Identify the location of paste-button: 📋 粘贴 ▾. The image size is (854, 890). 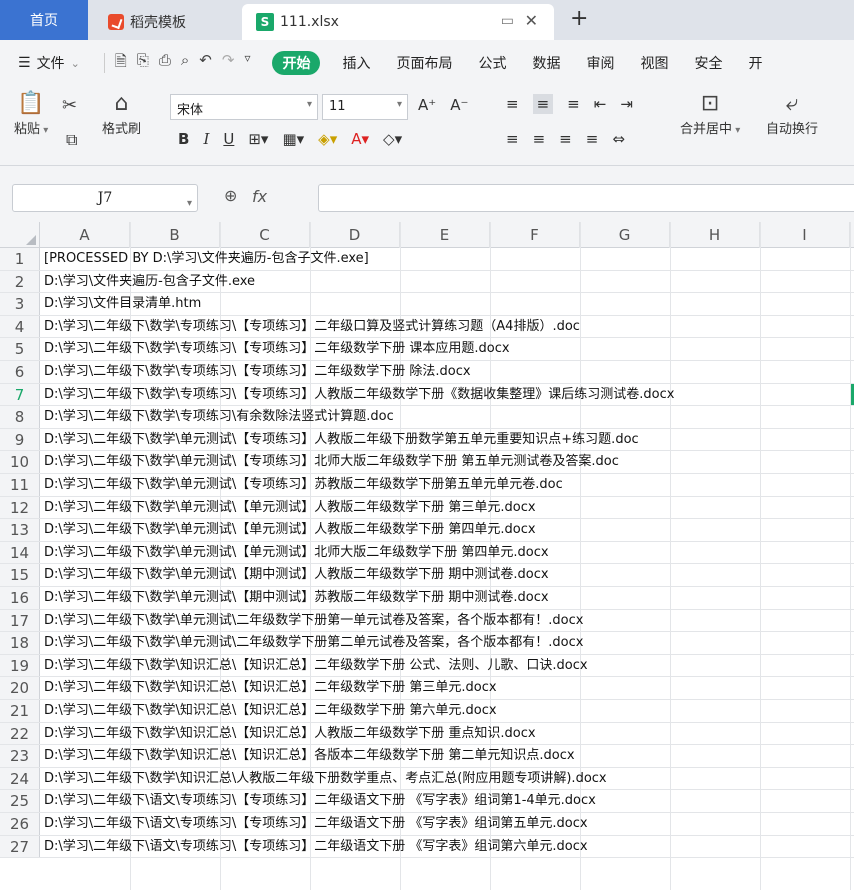
(31, 113).